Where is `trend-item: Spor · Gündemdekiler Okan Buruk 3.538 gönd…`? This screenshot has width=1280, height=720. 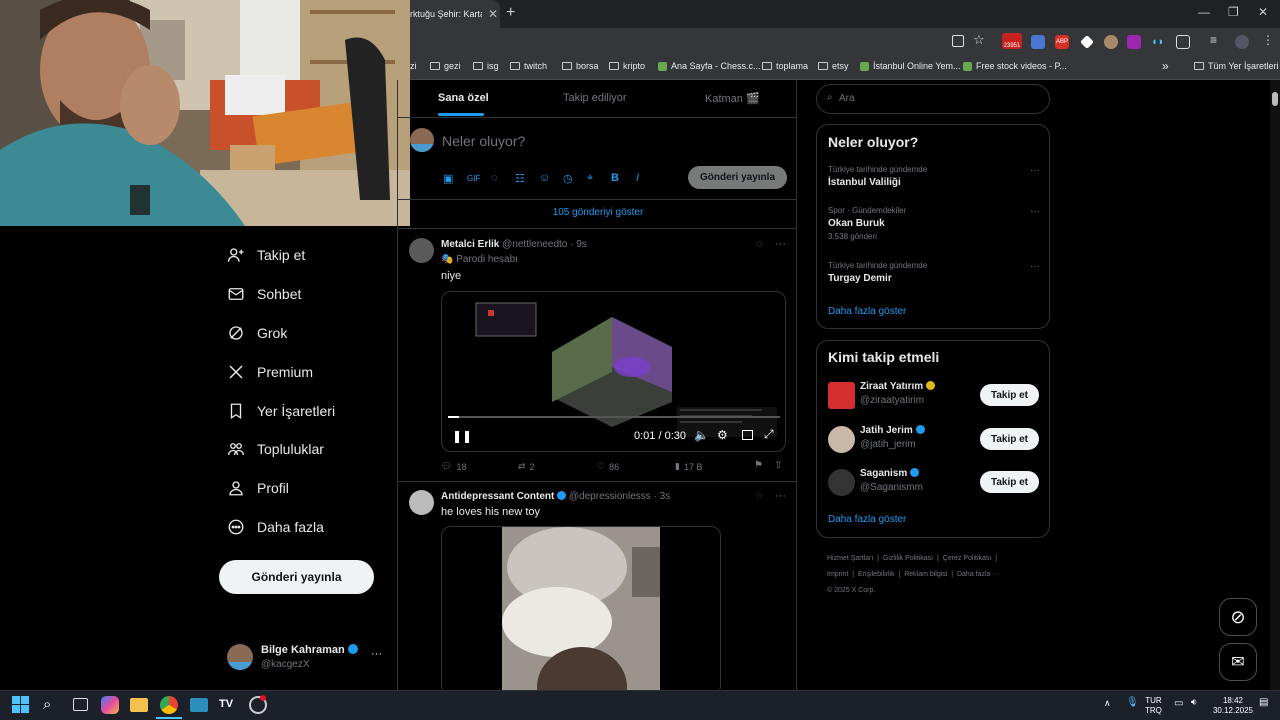
trend-item: Spor · Gündemdekiler Okan Buruk 3.538 gönd… is located at coordinates (934, 223).